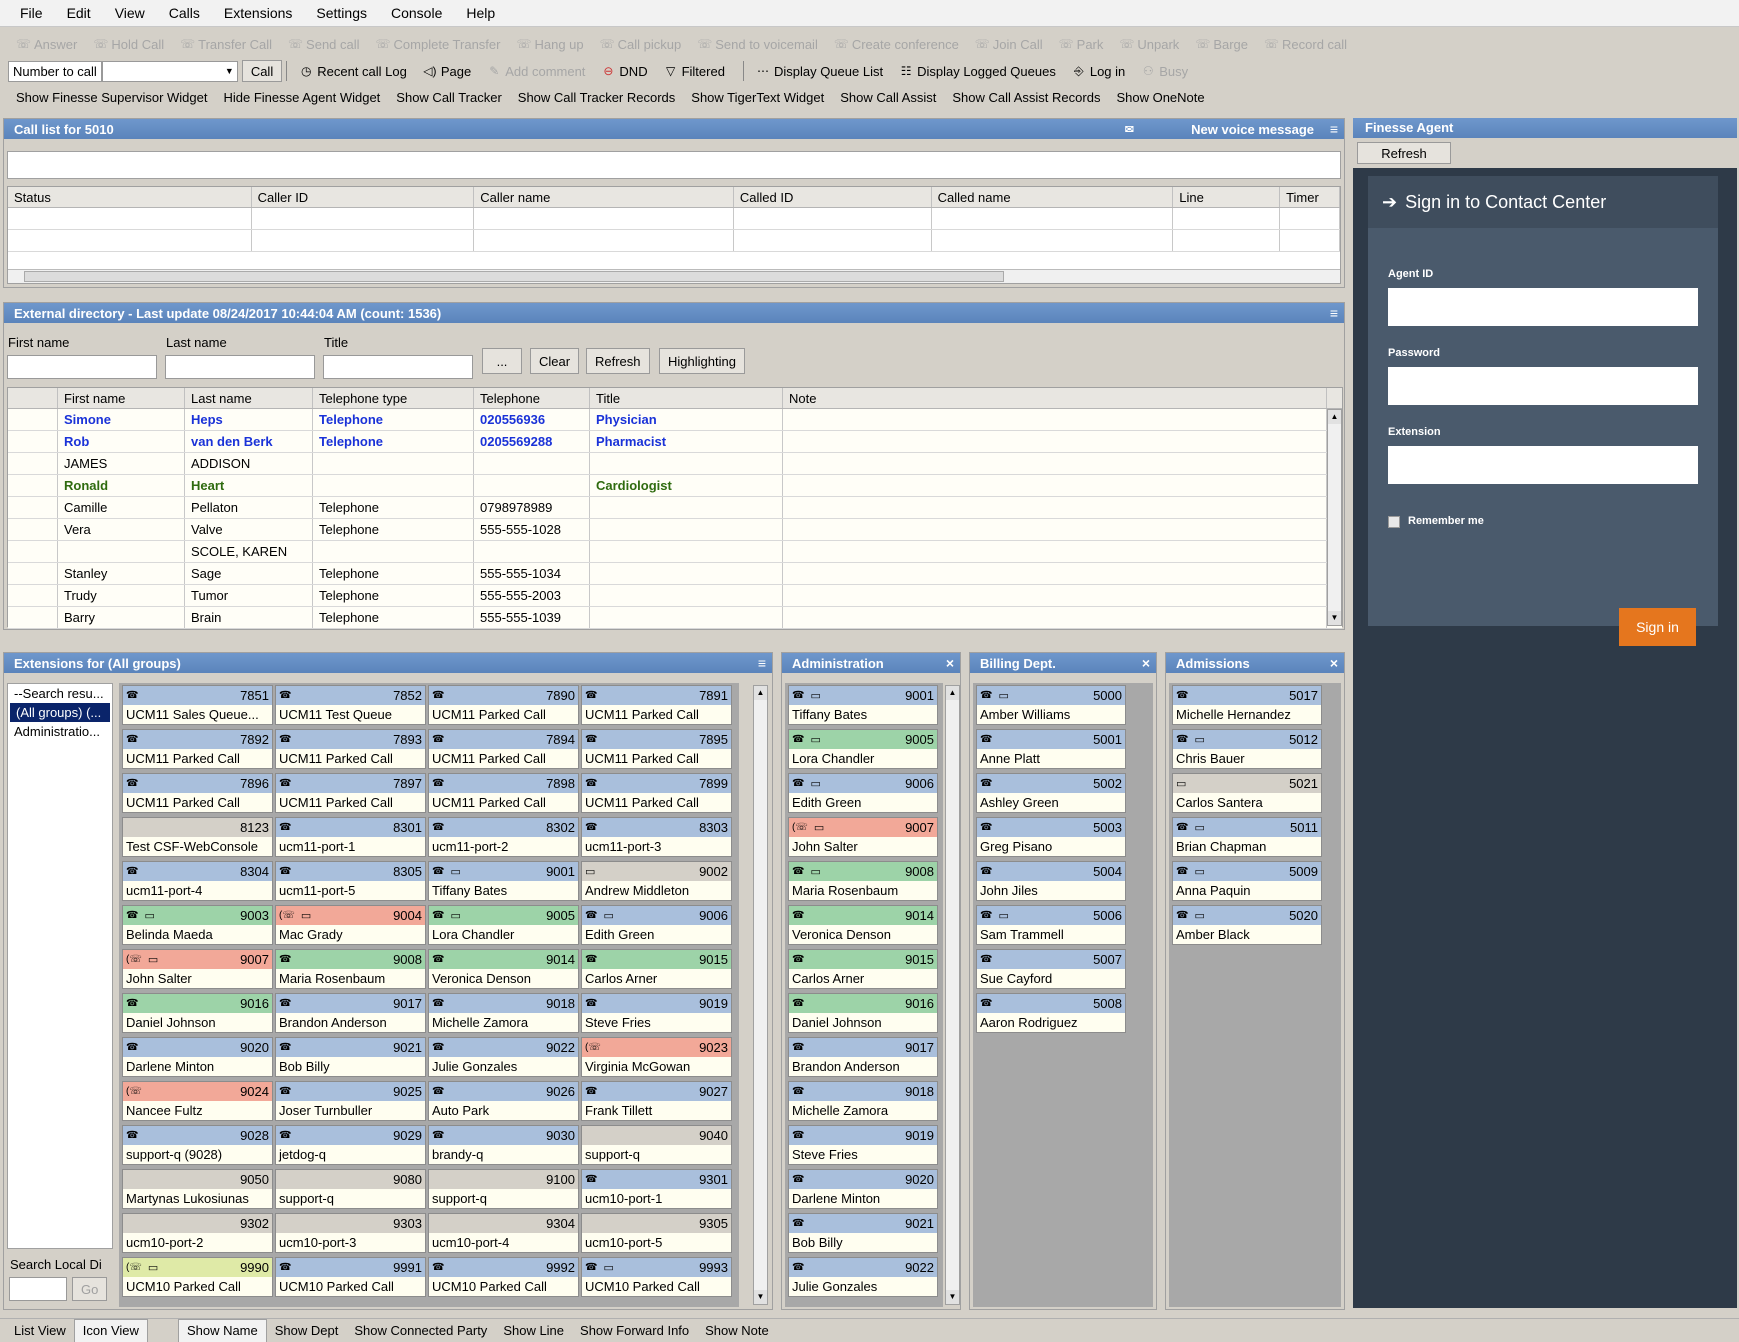 Image resolution: width=1739 pixels, height=1342 pixels. Describe the element at coordinates (888, 97) in the screenshot. I see `show-call-assist-button: Show Call Assist` at that location.